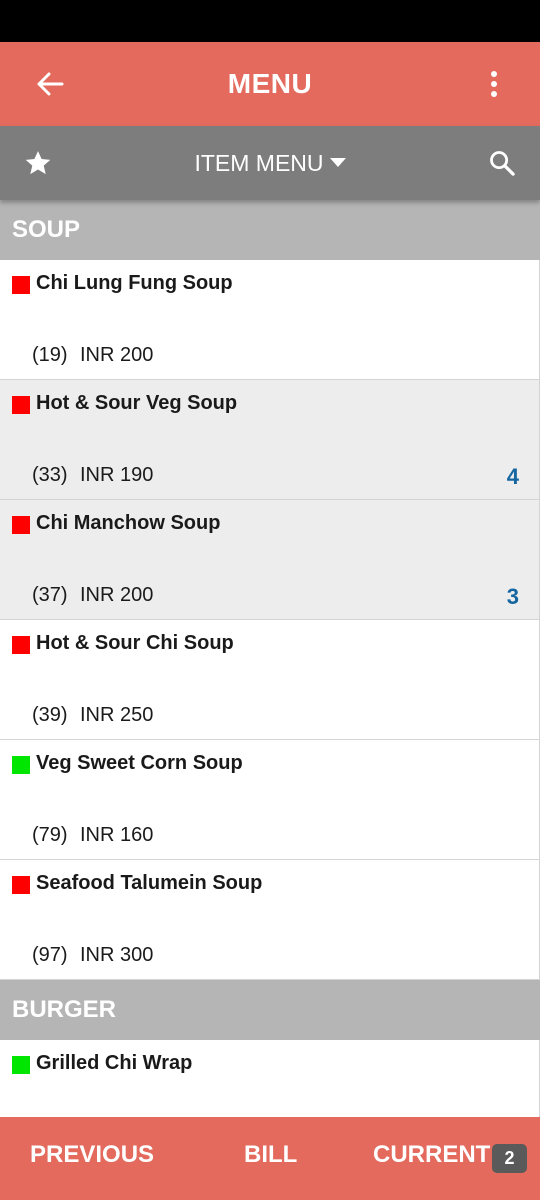 This screenshot has width=540, height=1200. Describe the element at coordinates (270, 21) in the screenshot. I see `status-bar` at that location.